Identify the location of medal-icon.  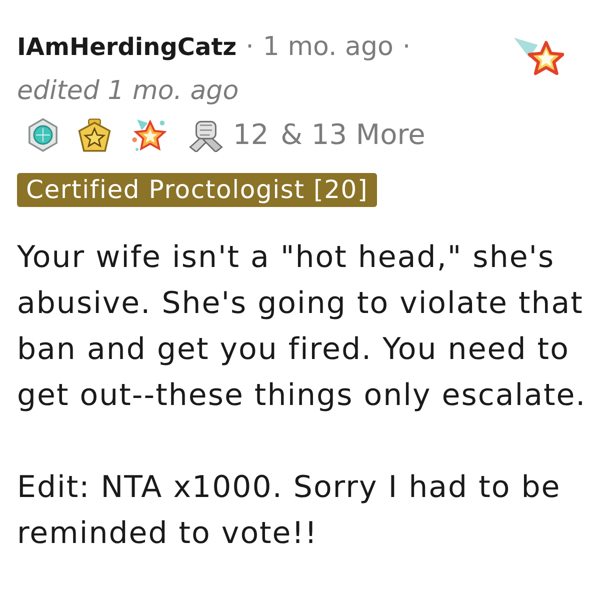
(43, 135).